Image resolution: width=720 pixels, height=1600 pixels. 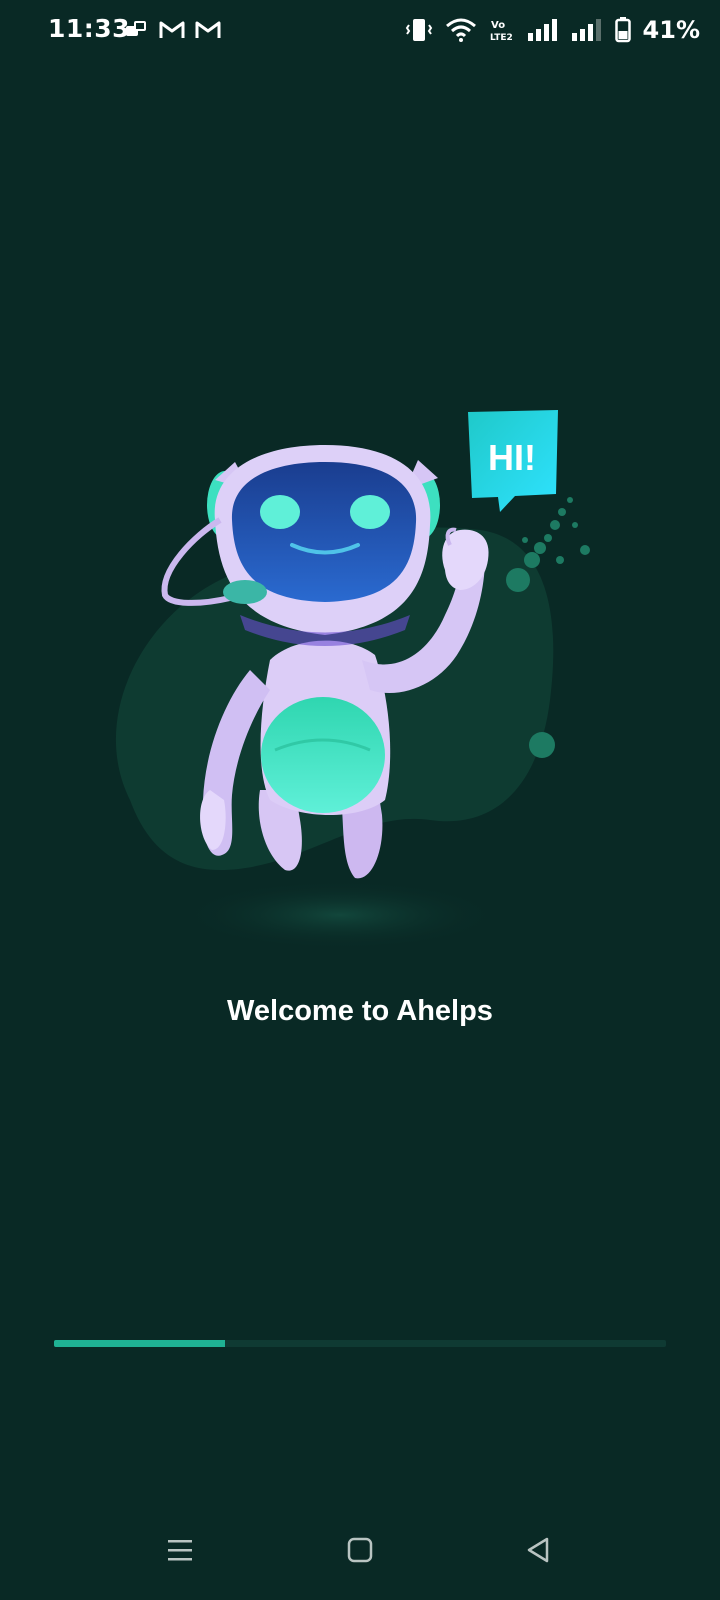 I want to click on robot-belly, so click(x=323, y=755).